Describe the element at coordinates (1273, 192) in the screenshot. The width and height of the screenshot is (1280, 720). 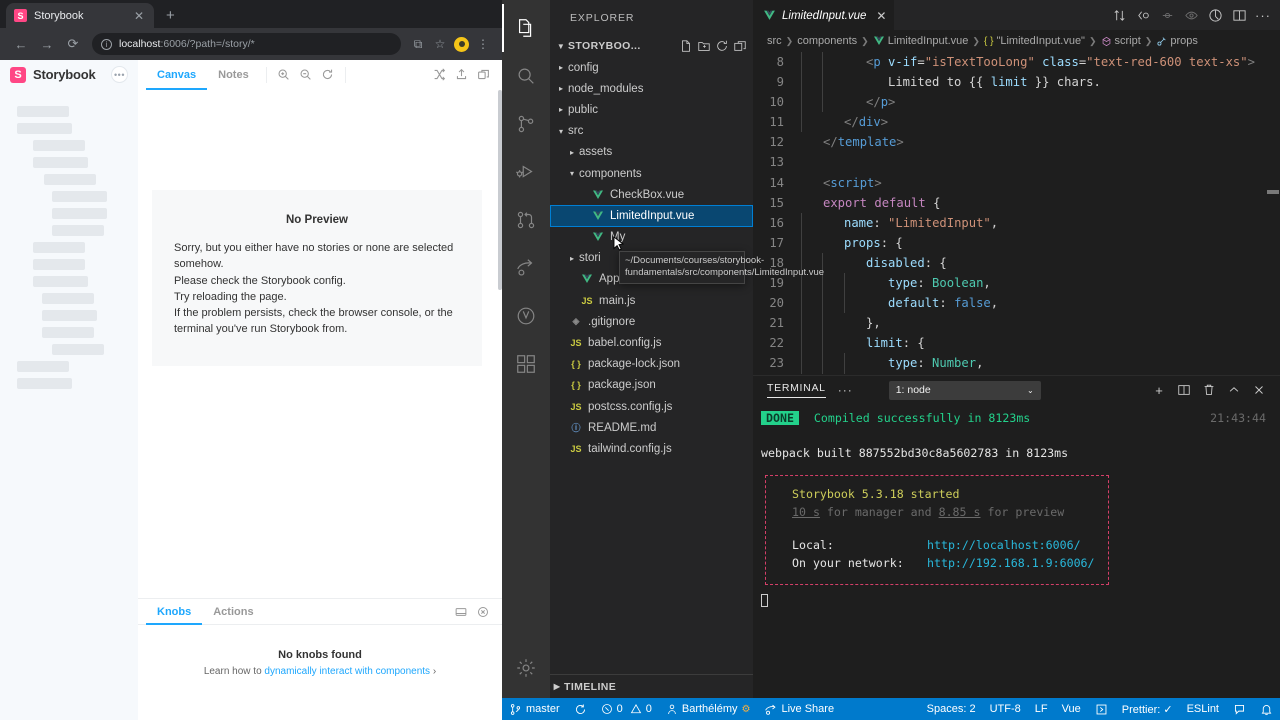
I see `editor-scrollbar` at that location.